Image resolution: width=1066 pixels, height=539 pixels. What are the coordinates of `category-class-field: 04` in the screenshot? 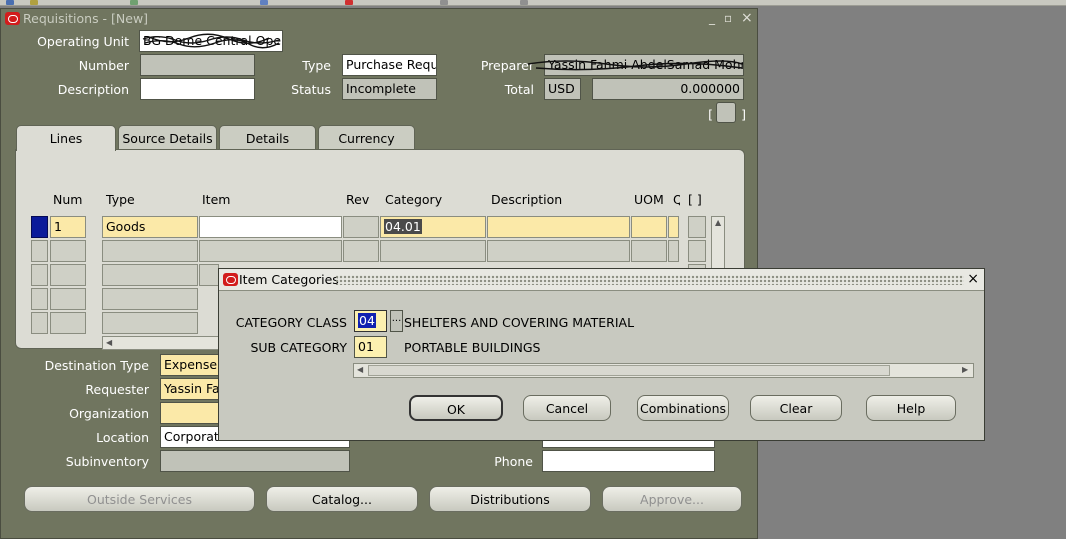 It's located at (370, 321).